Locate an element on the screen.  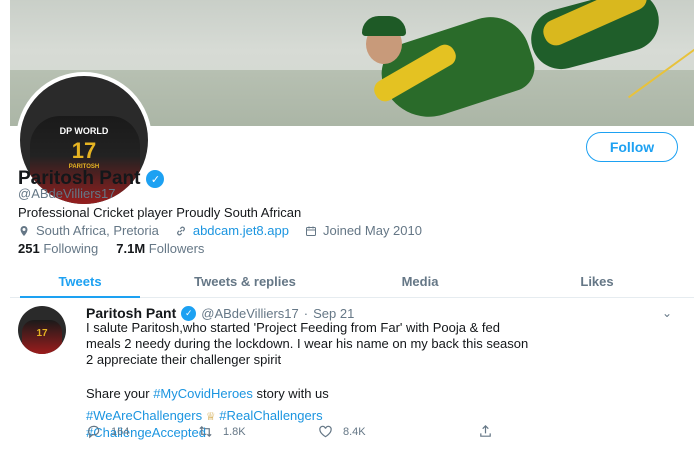
tweet-hashtag-line-1: #WeAreChallengers ♕ #RealChallengers is located at coordinates (386, 416).